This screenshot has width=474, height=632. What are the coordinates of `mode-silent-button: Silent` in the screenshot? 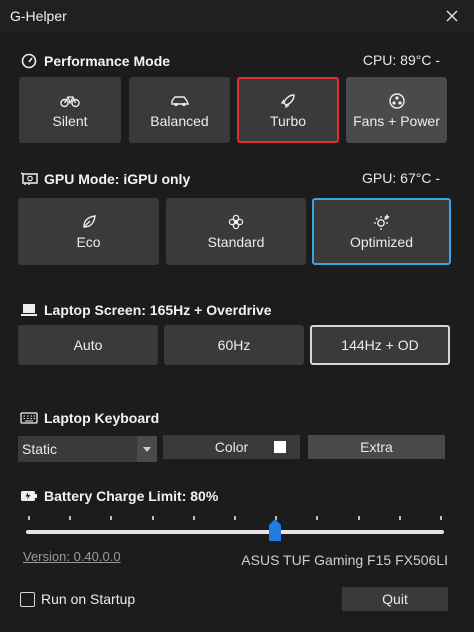 It's located at (70, 110).